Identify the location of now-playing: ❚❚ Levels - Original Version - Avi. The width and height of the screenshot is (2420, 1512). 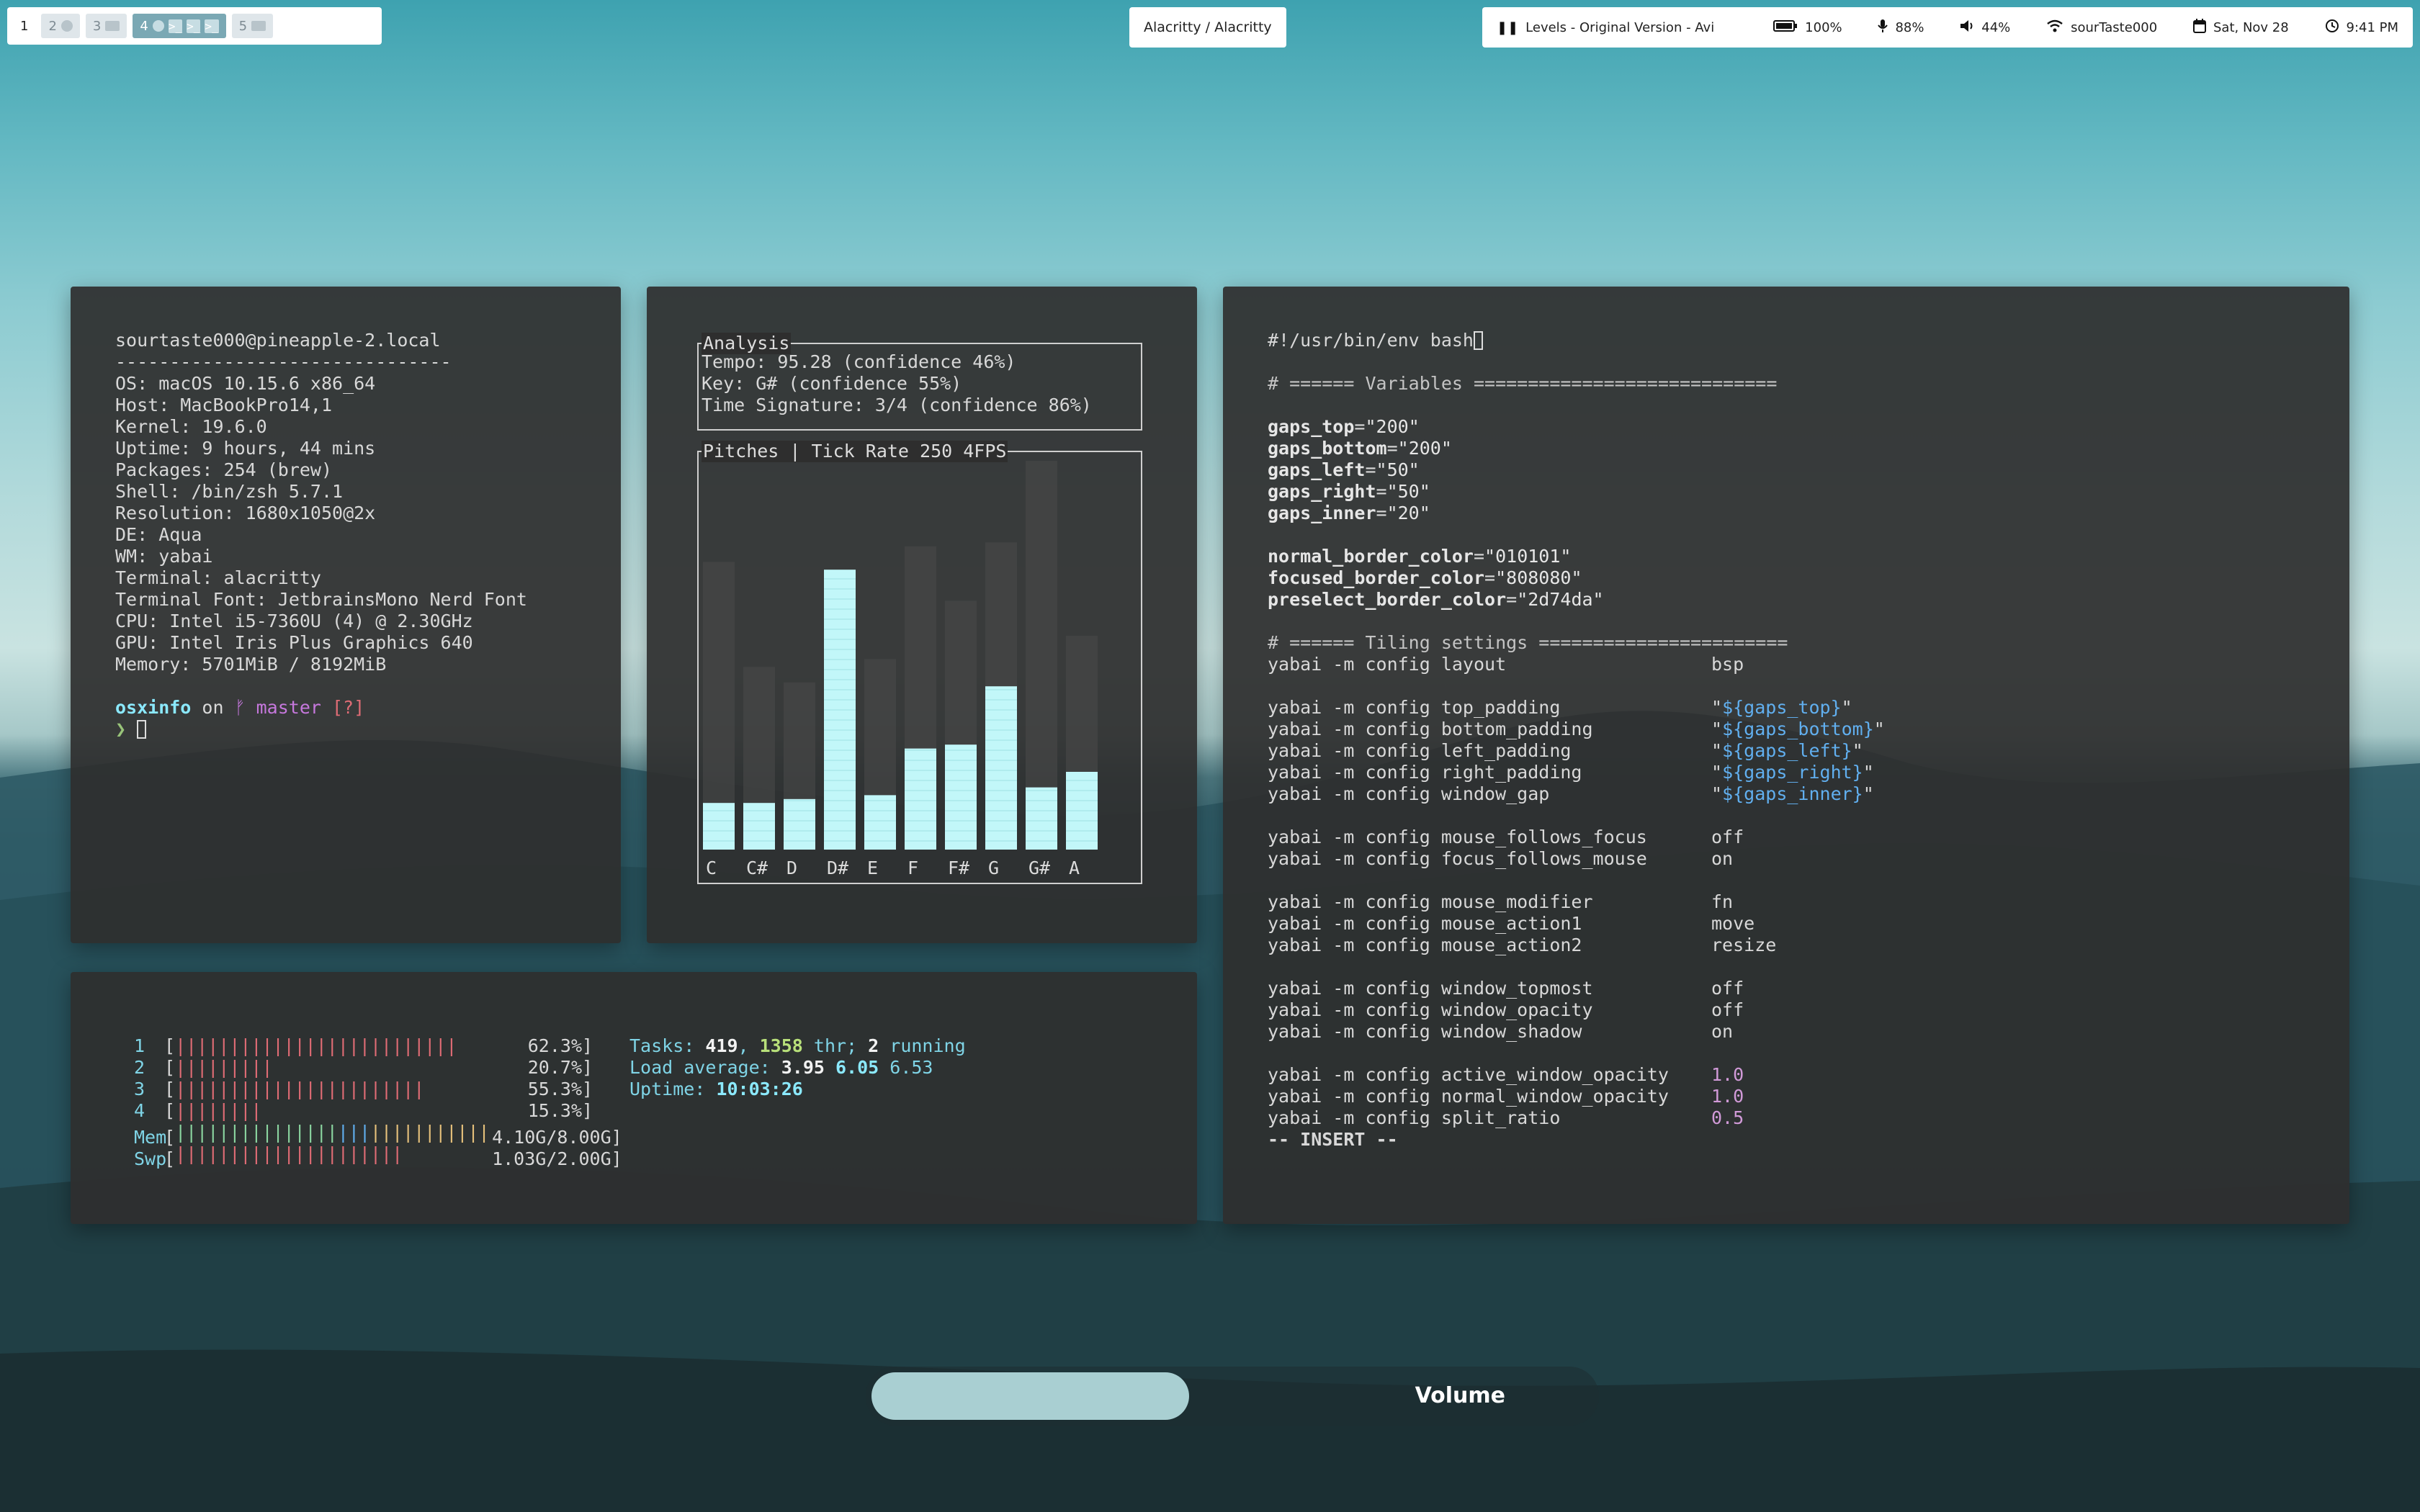
(1630, 27).